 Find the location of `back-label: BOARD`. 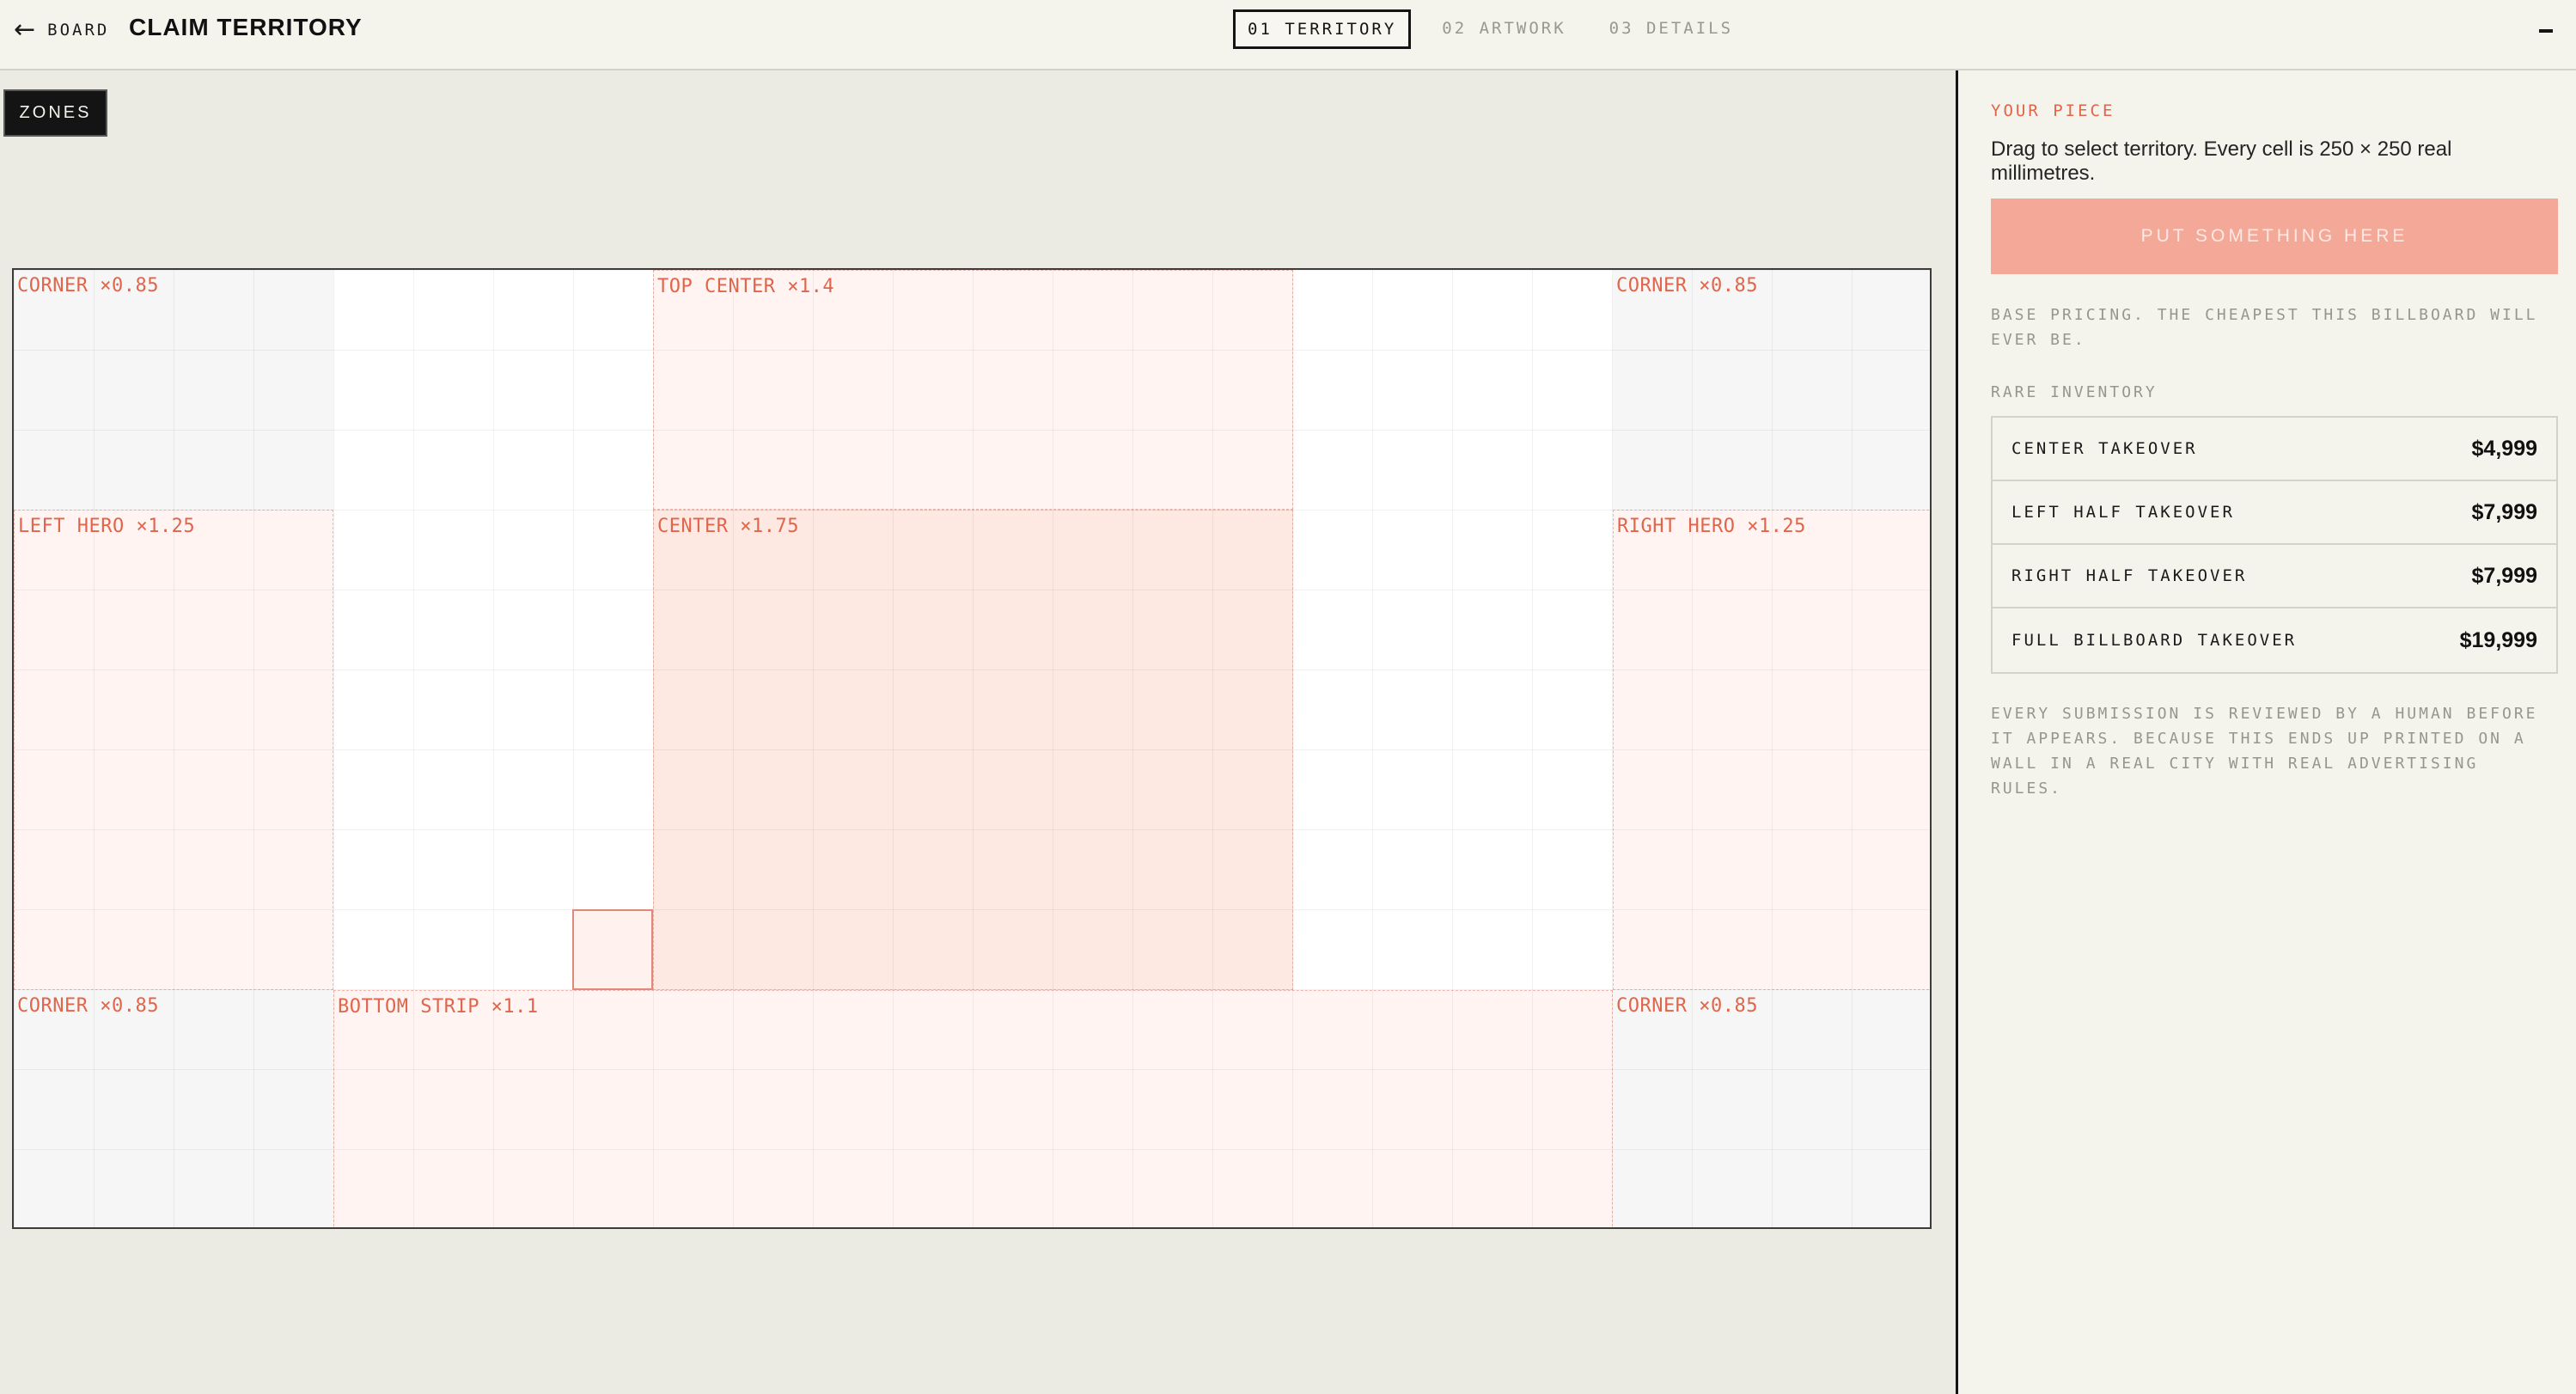

back-label: BOARD is located at coordinates (78, 31).